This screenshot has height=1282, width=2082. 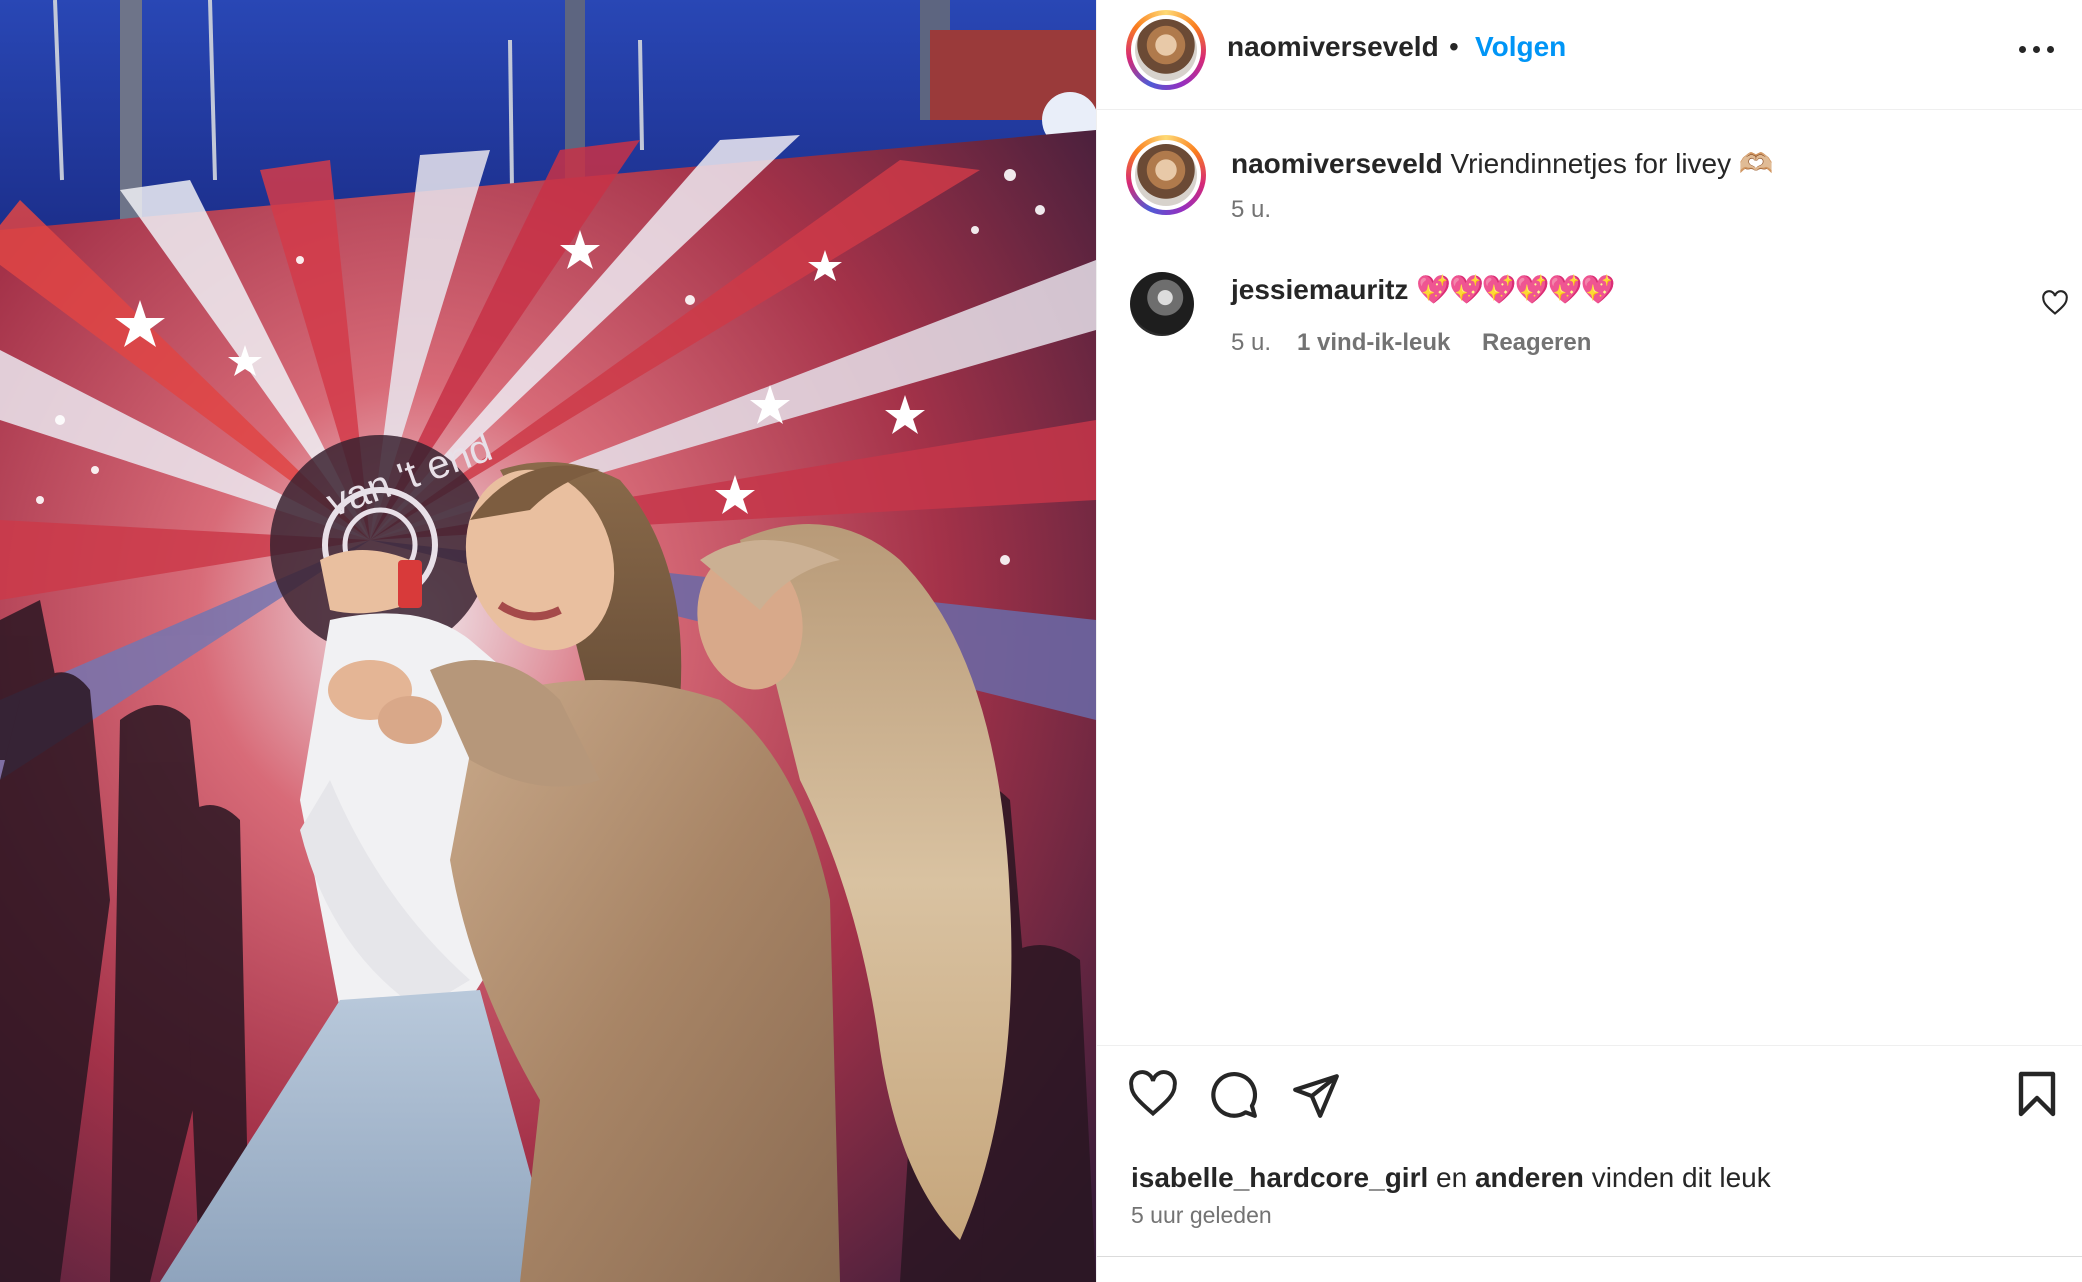 I want to click on commenter-avatar, so click(x=1162, y=304).